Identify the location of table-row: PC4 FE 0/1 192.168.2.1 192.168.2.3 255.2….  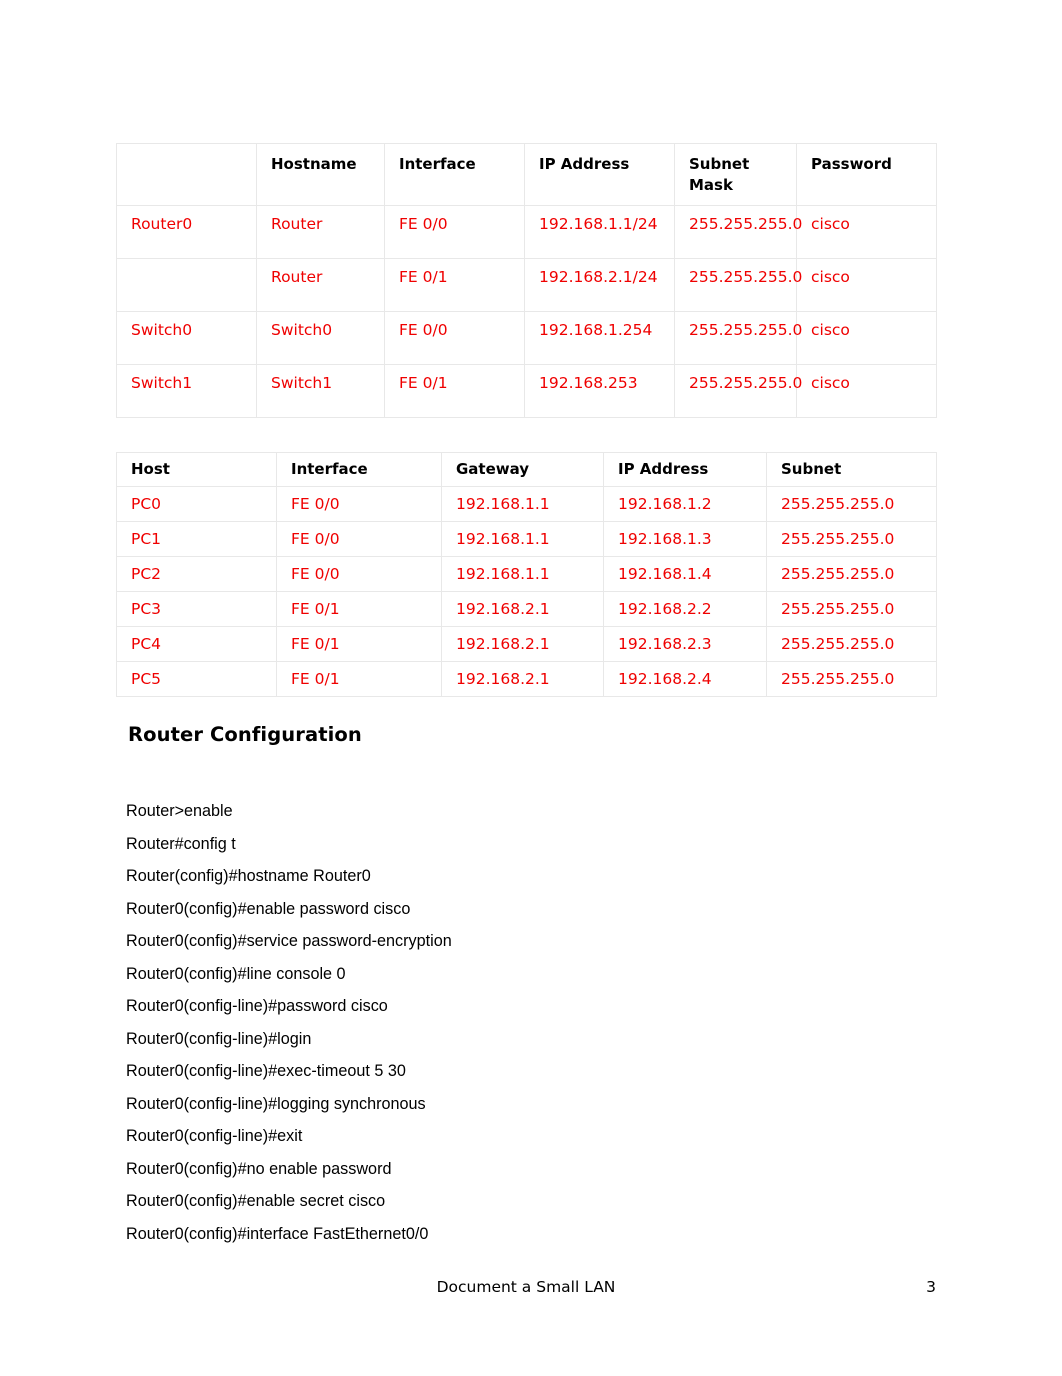
(526, 644).